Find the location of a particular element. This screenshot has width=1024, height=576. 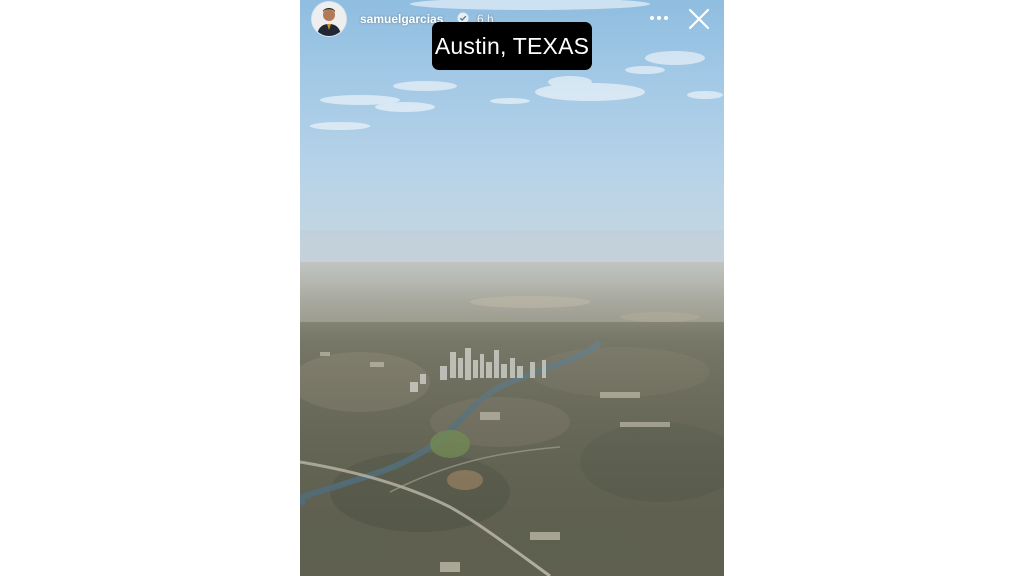

story-username: samuelgarcias is located at coordinates (401, 19).